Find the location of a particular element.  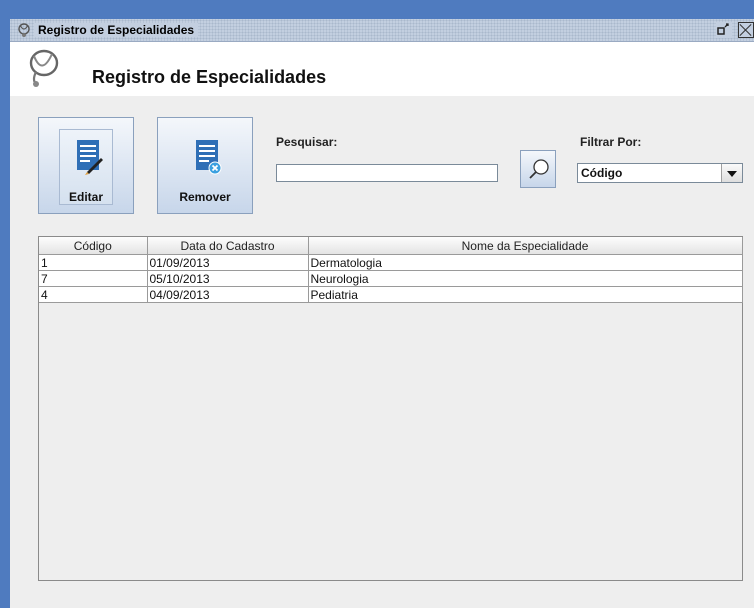

remove-button-label: Remover is located at coordinates (205, 197).